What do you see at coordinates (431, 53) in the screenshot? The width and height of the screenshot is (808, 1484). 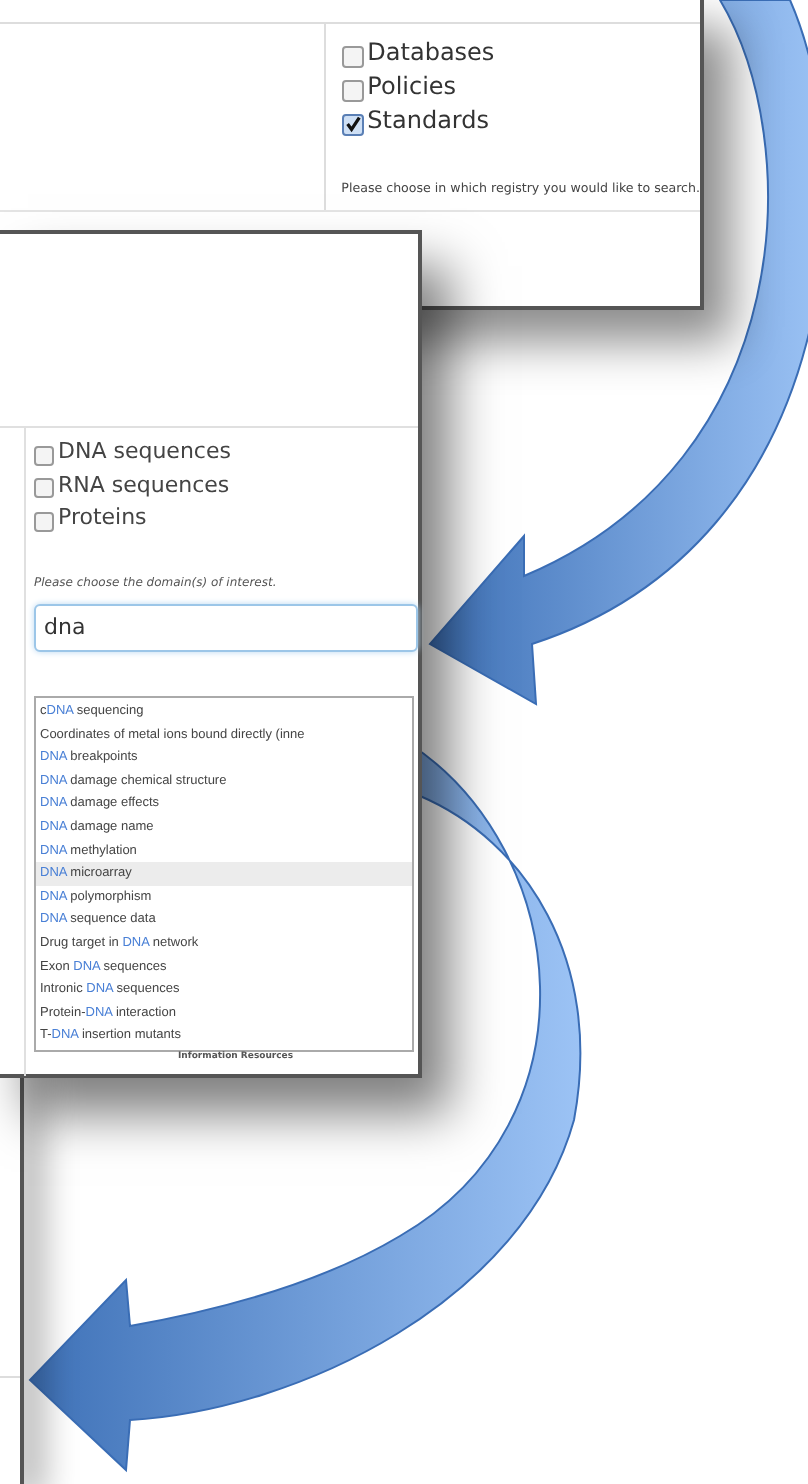 I see `checkbox-label: Databases` at bounding box center [431, 53].